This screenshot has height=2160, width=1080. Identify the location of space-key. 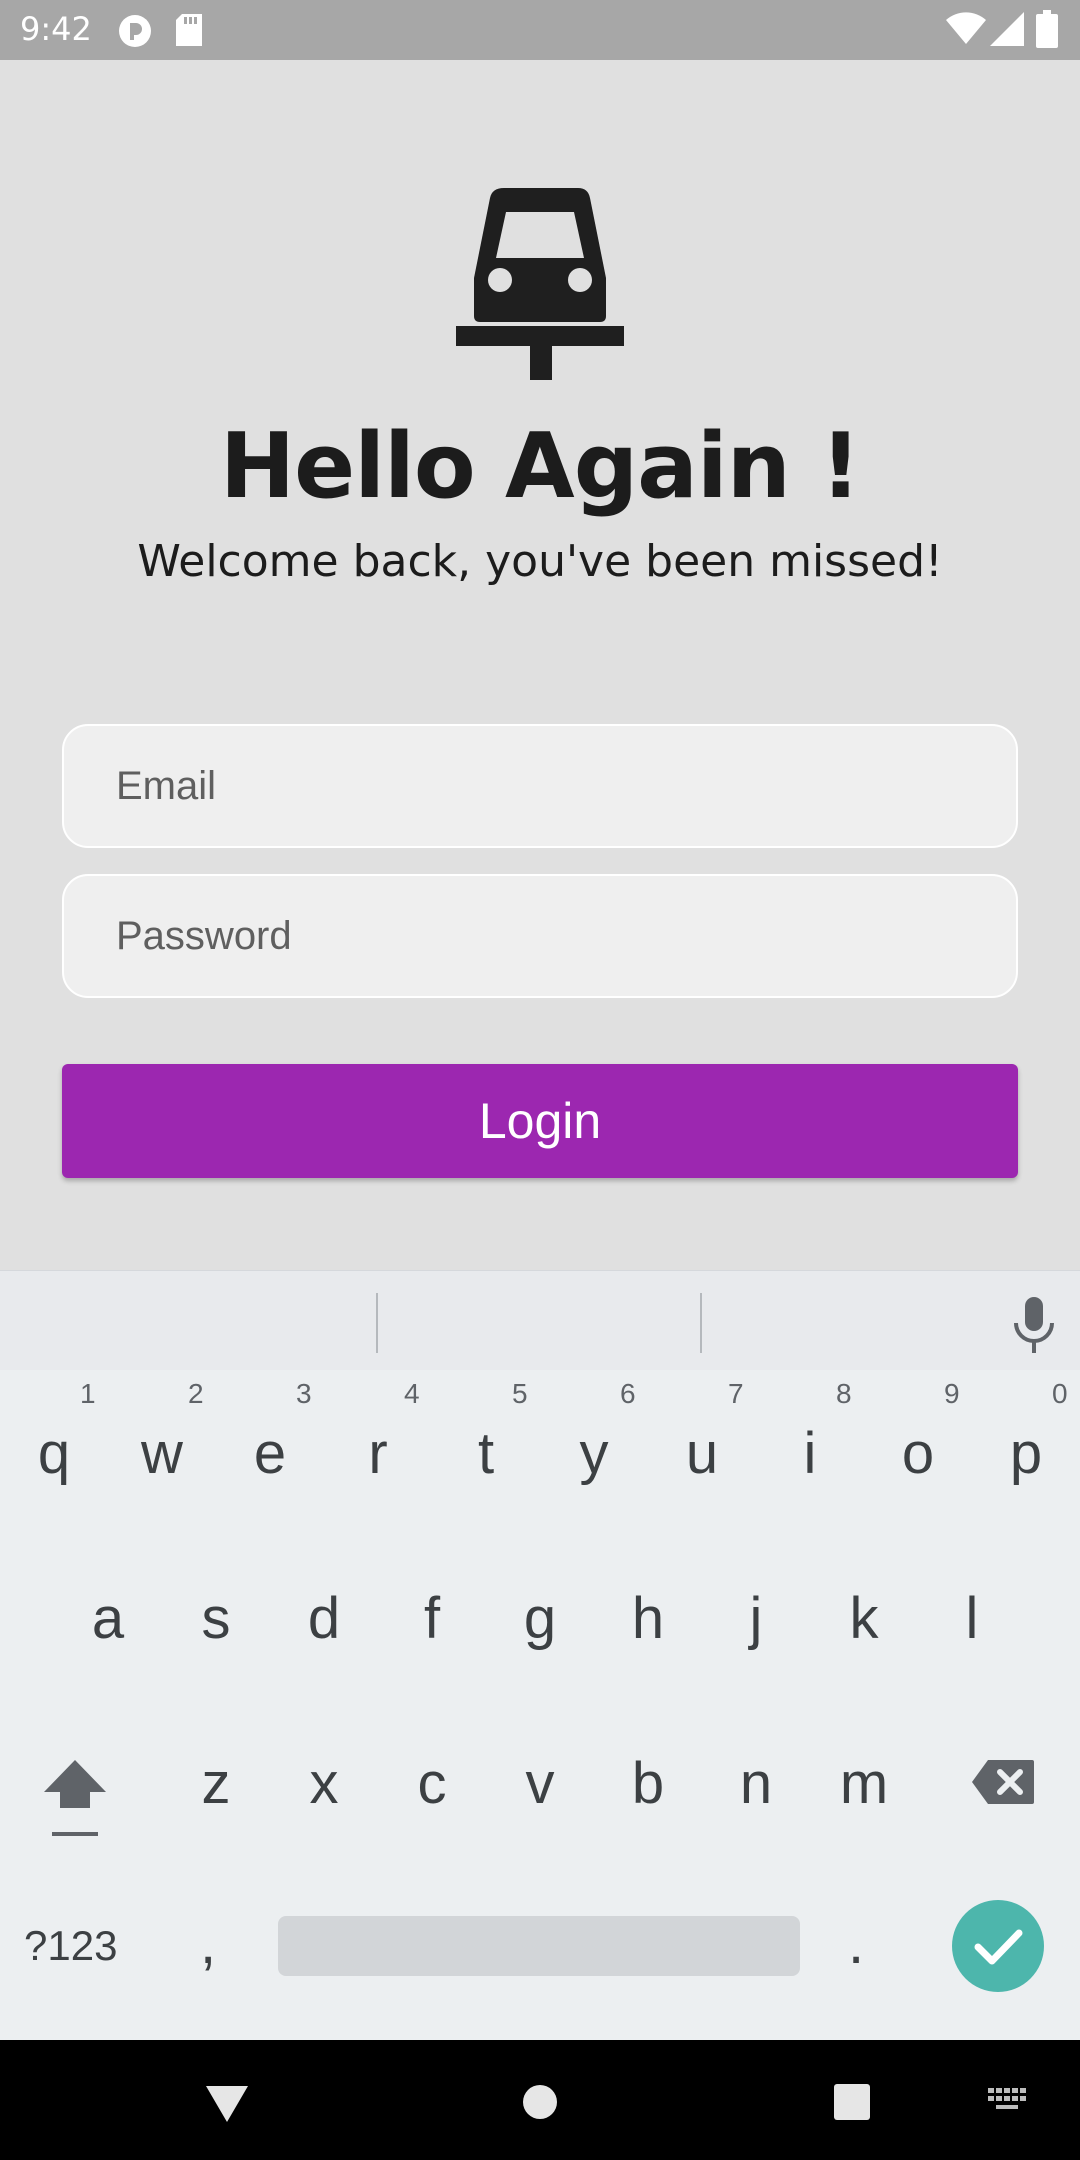
(539, 1946).